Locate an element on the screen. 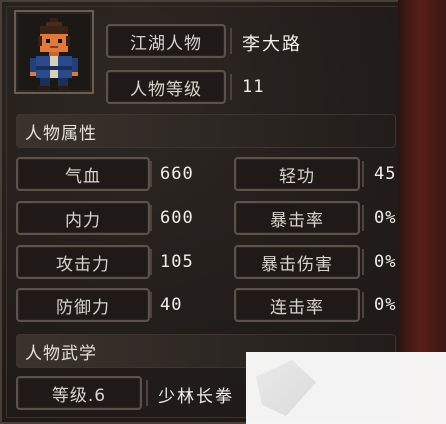 Image resolution: width=446 pixels, height=424 pixels. stat-label-box: 攻击力 is located at coordinates (83, 262).